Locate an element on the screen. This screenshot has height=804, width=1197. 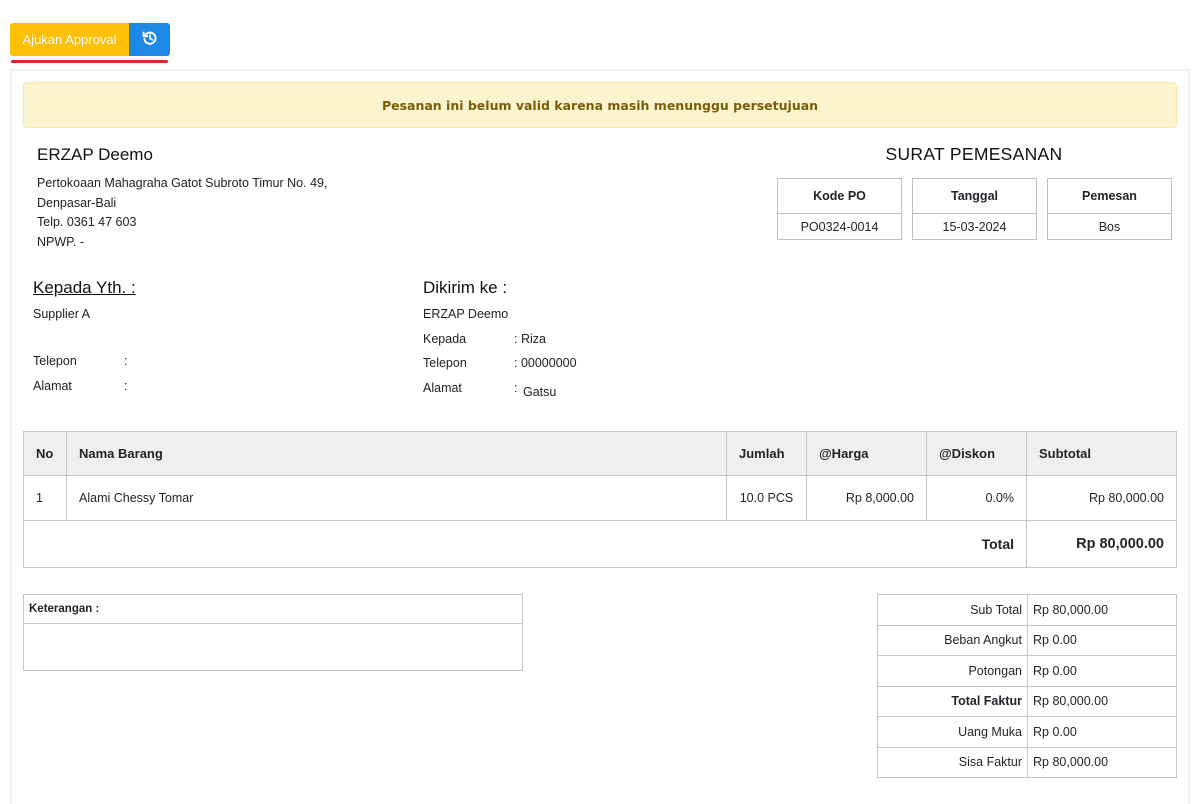
meta-tanggal: Tanggal 15-03-2024 is located at coordinates (974, 209).